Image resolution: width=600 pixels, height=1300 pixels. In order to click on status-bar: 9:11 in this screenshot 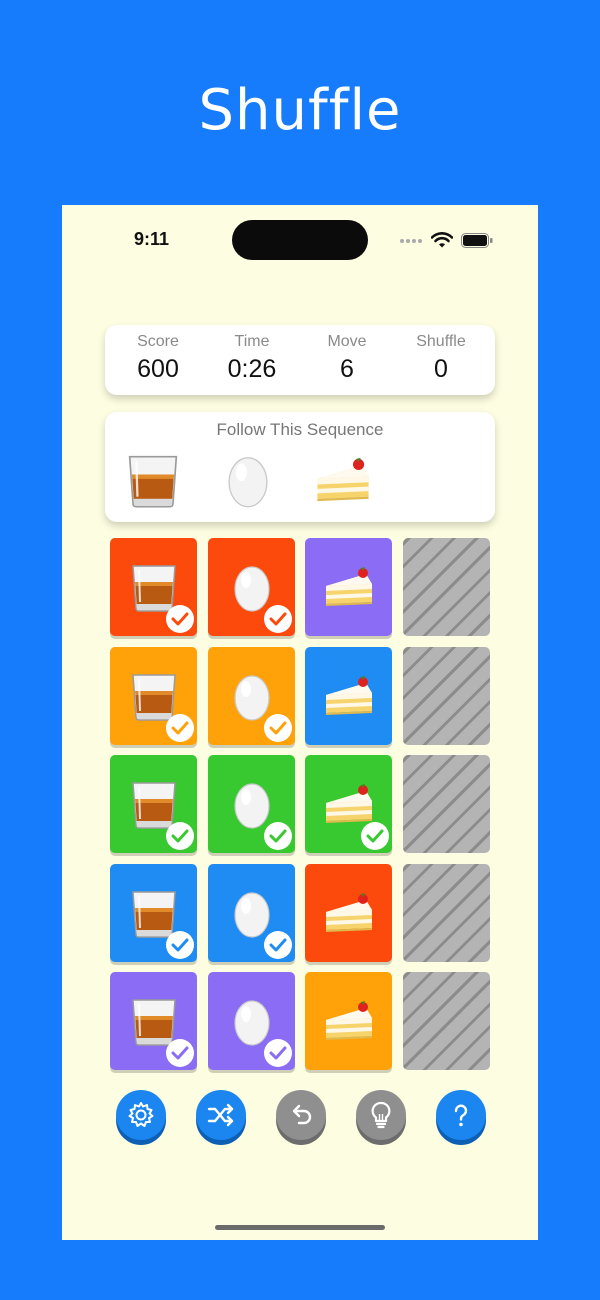, I will do `click(300, 240)`.